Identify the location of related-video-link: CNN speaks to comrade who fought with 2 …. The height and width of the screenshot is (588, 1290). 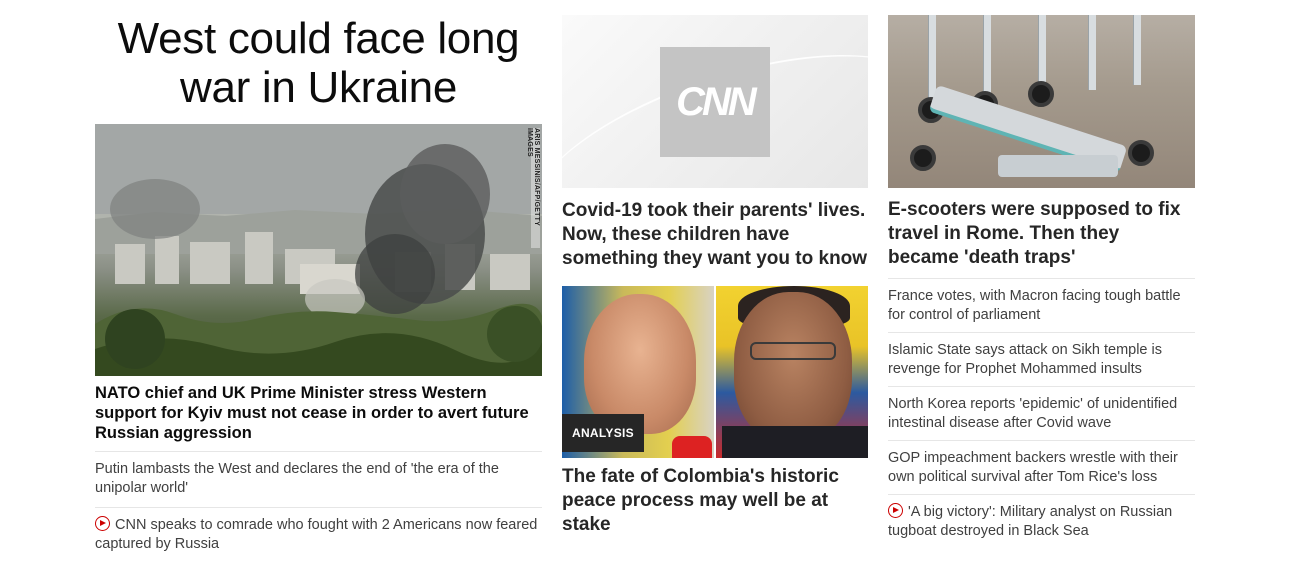
(318, 535).